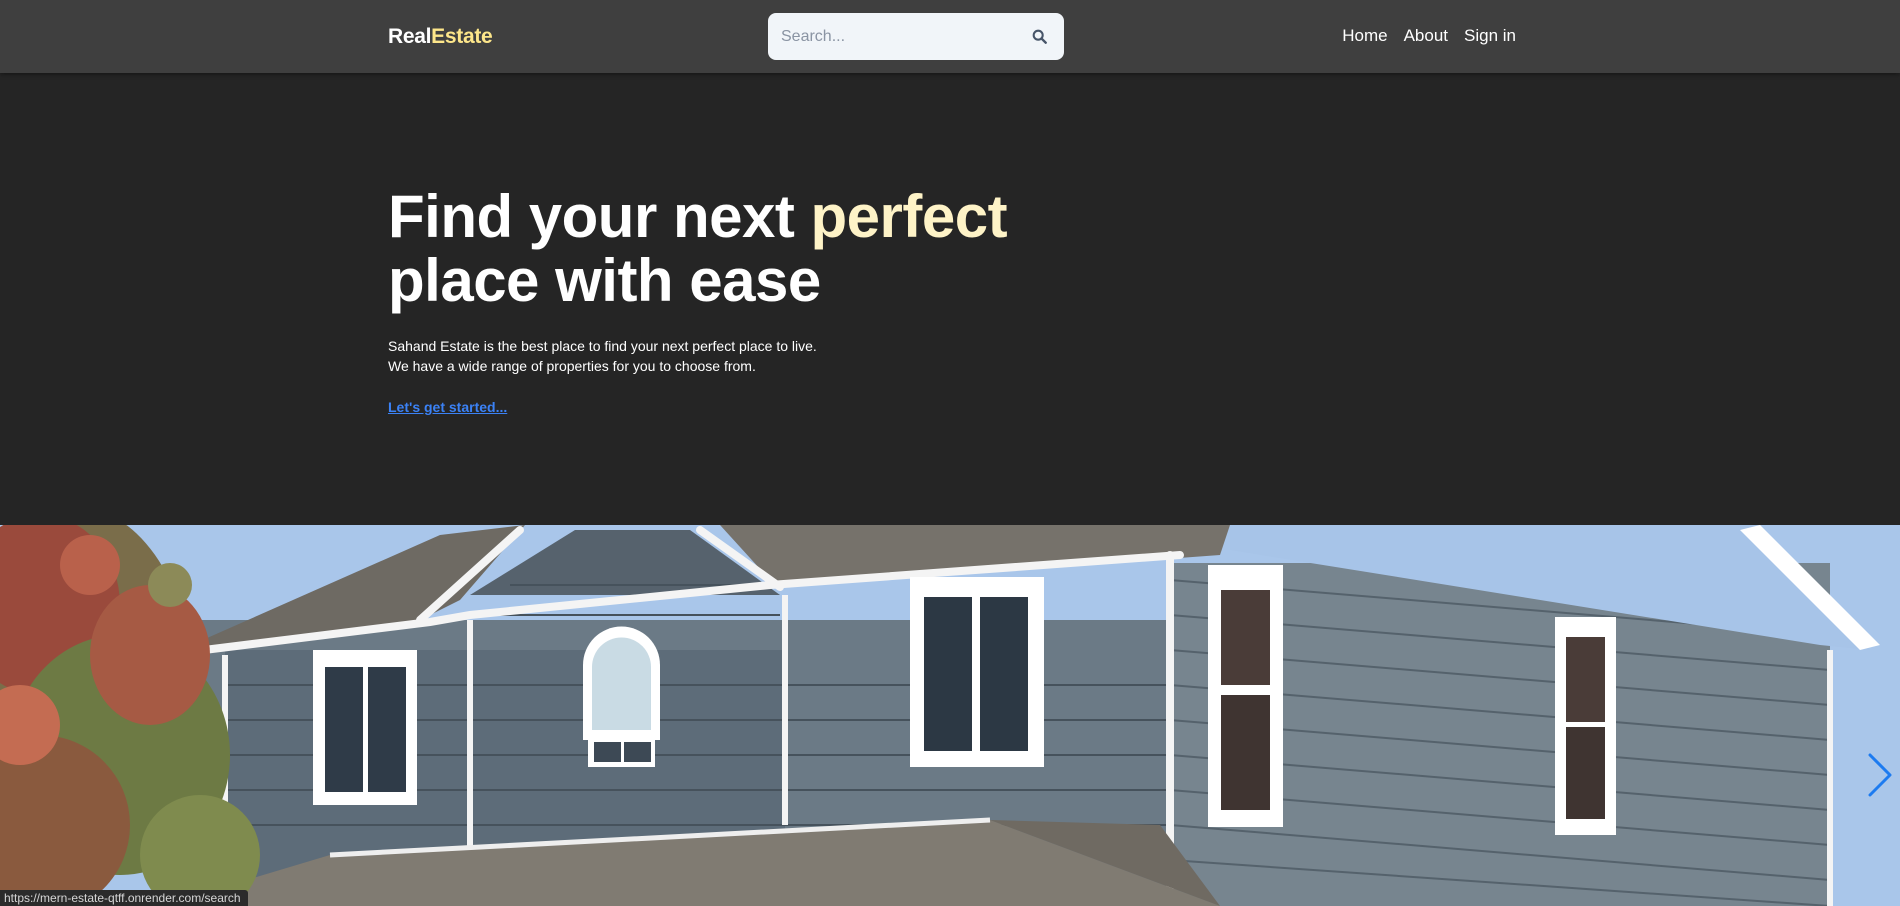  Describe the element at coordinates (599, 216) in the screenshot. I see `hero-title-start: Find your next` at that location.